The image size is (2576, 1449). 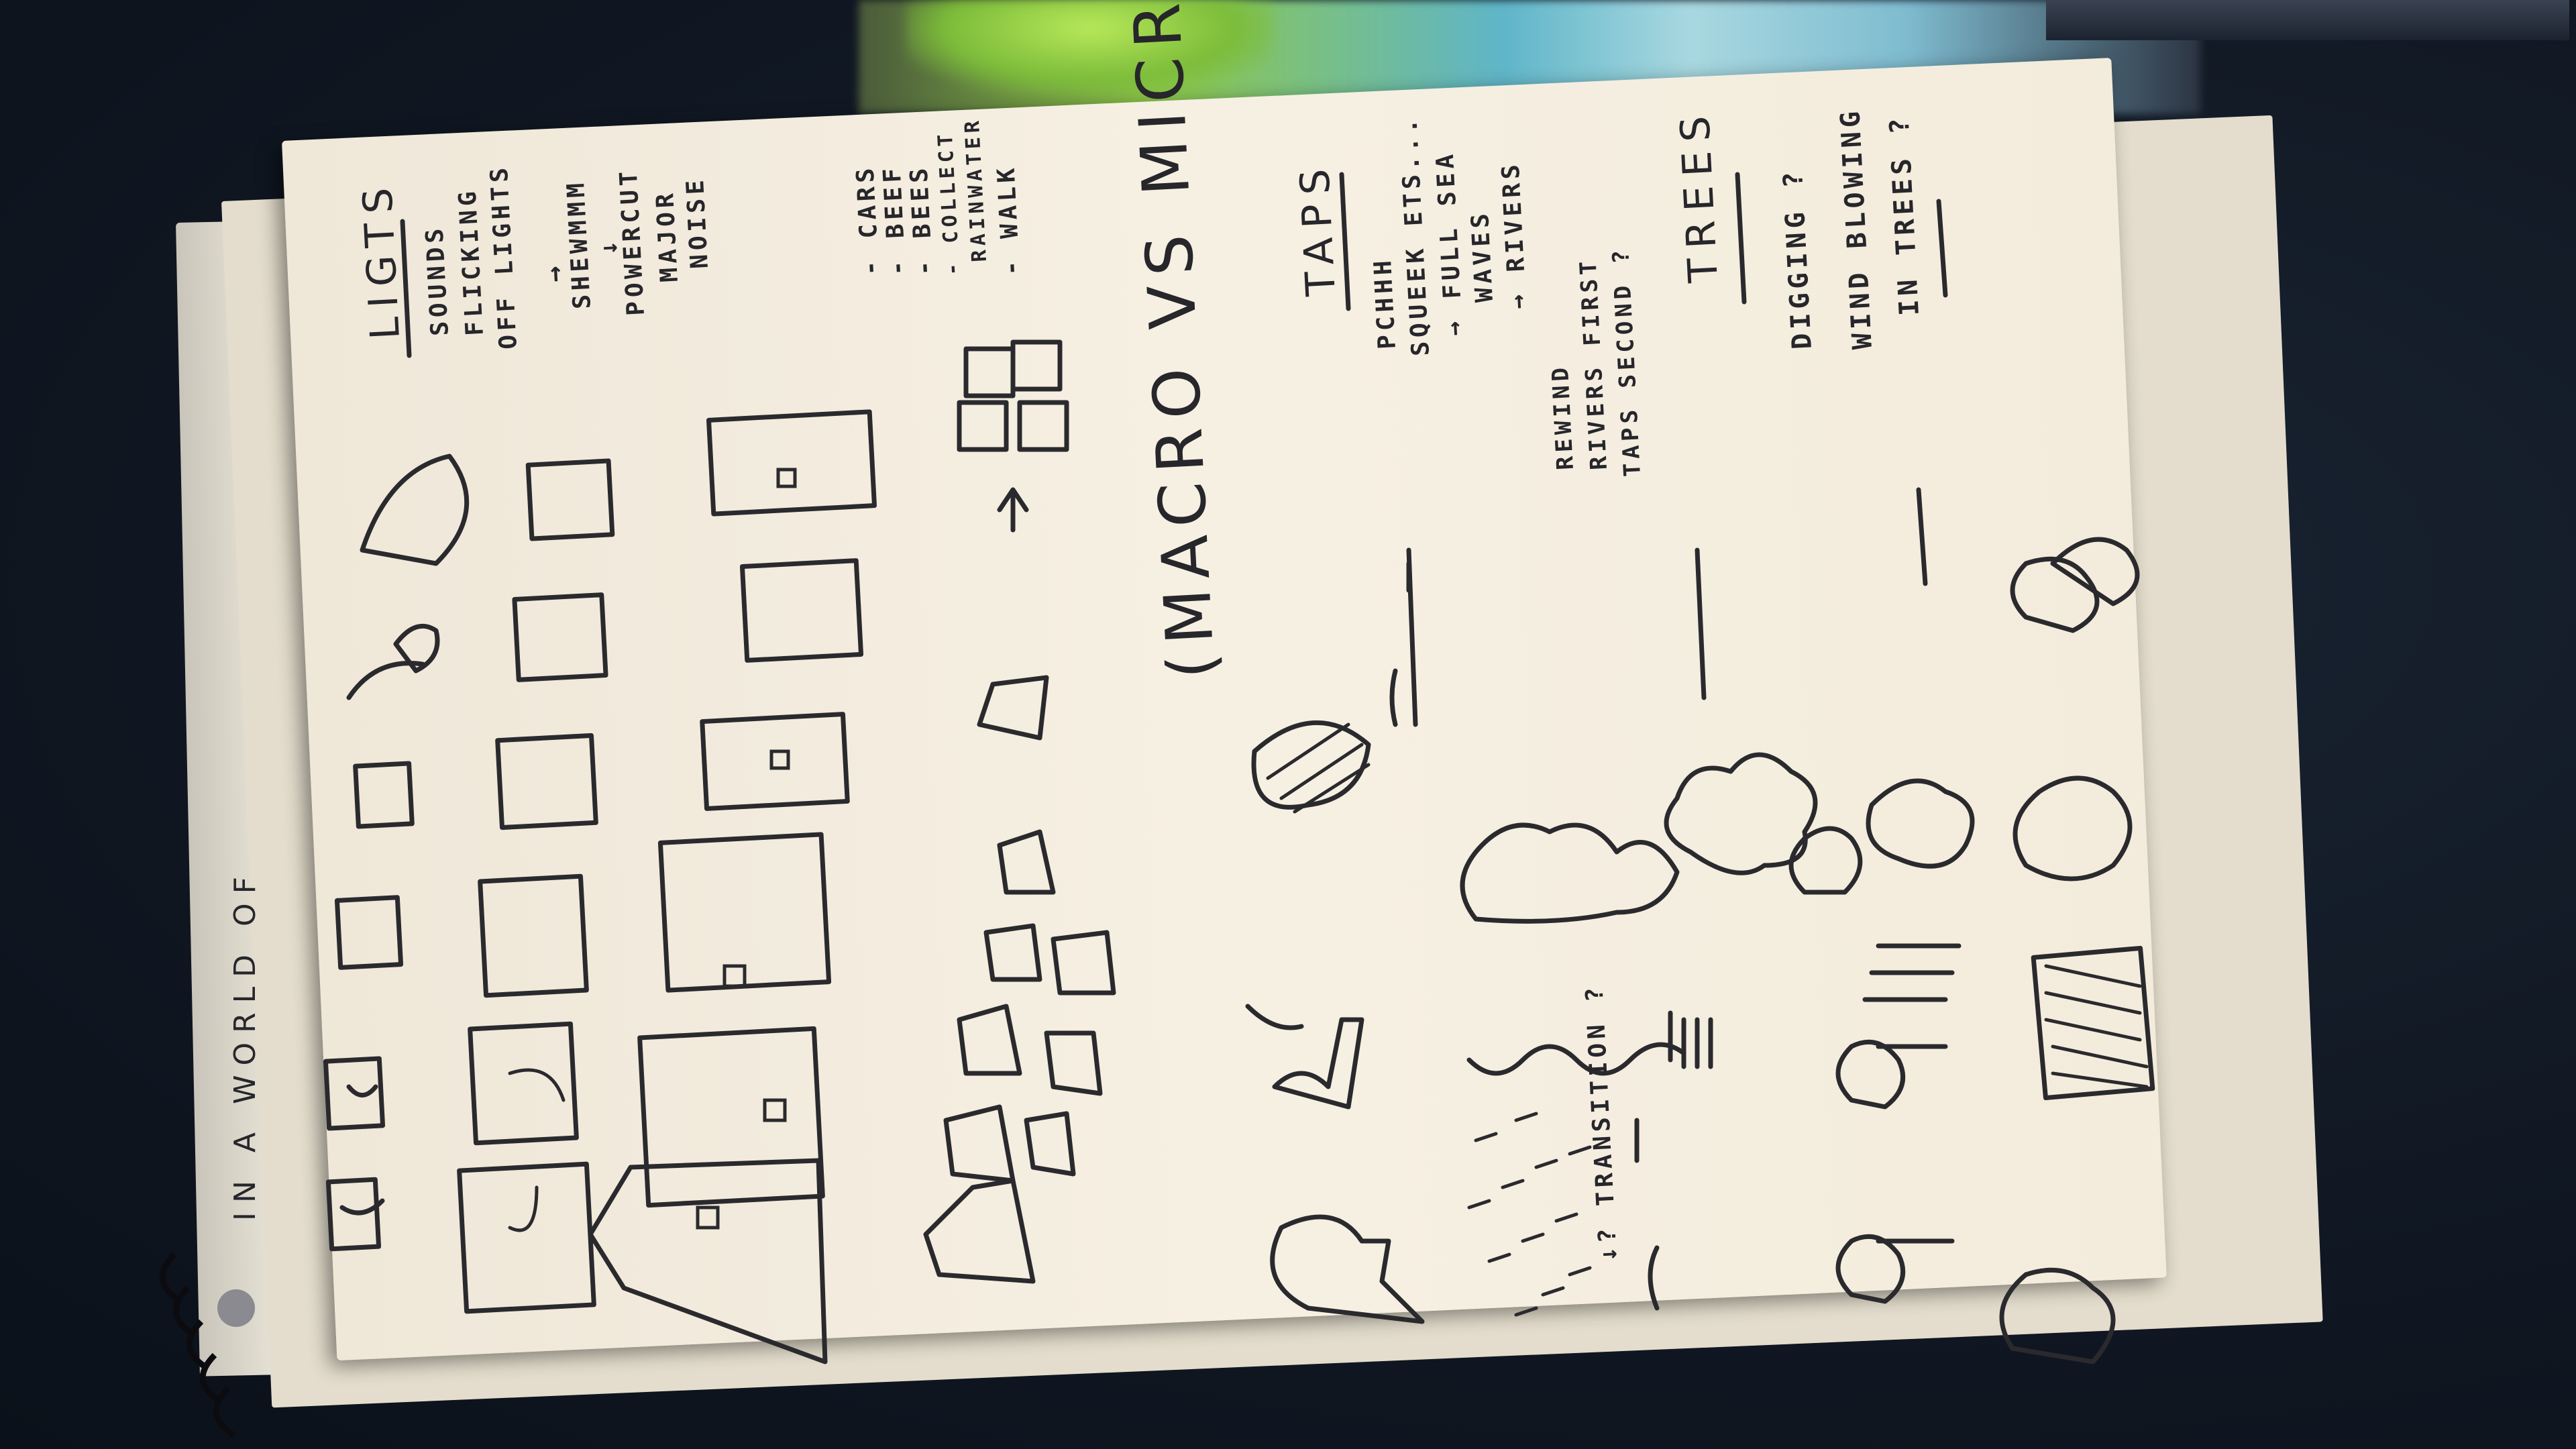 What do you see at coordinates (245, 1044) in the screenshot?
I see `cover-text: IN A WORLD OF` at bounding box center [245, 1044].